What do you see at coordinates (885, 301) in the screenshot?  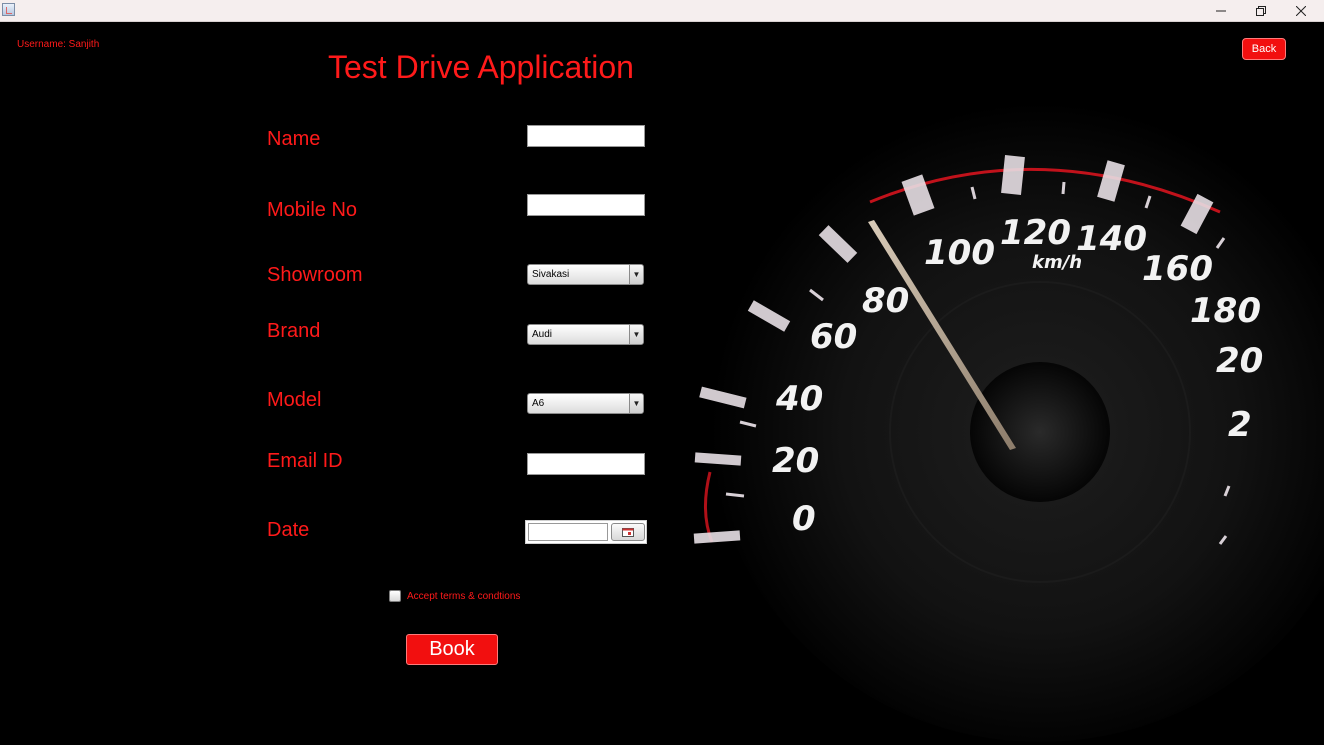 I see `speed-tick-label: 80` at bounding box center [885, 301].